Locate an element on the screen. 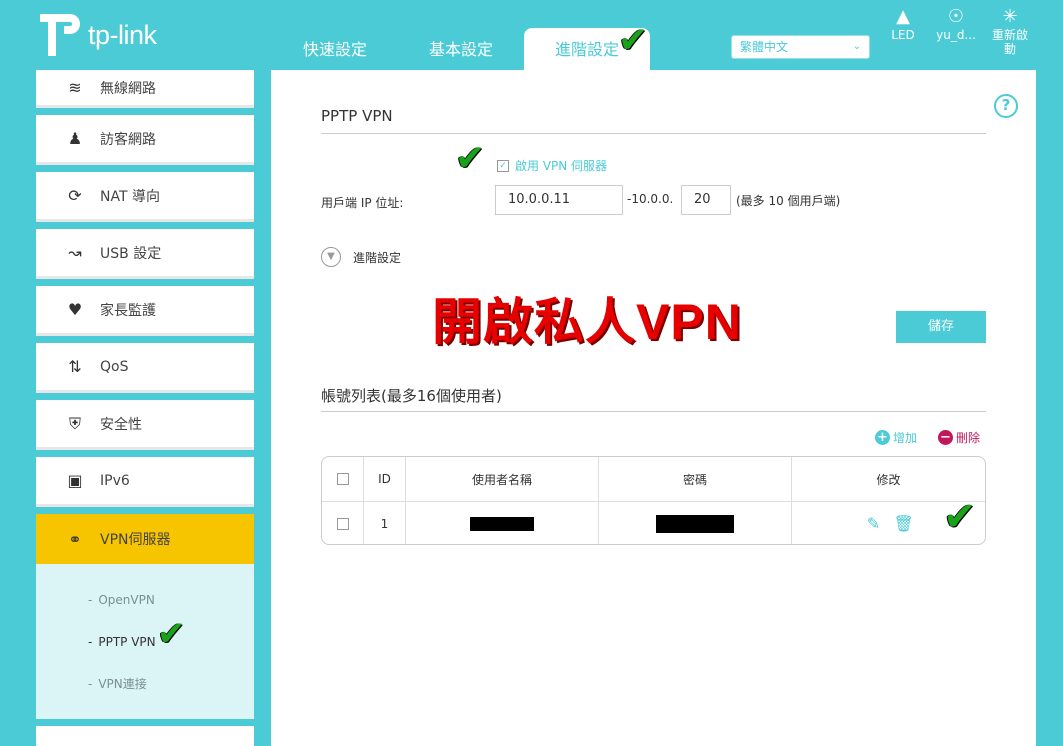 This screenshot has height=746, width=1063. submenu-item-vpn-connection: - VPN連接 is located at coordinates (145, 693).